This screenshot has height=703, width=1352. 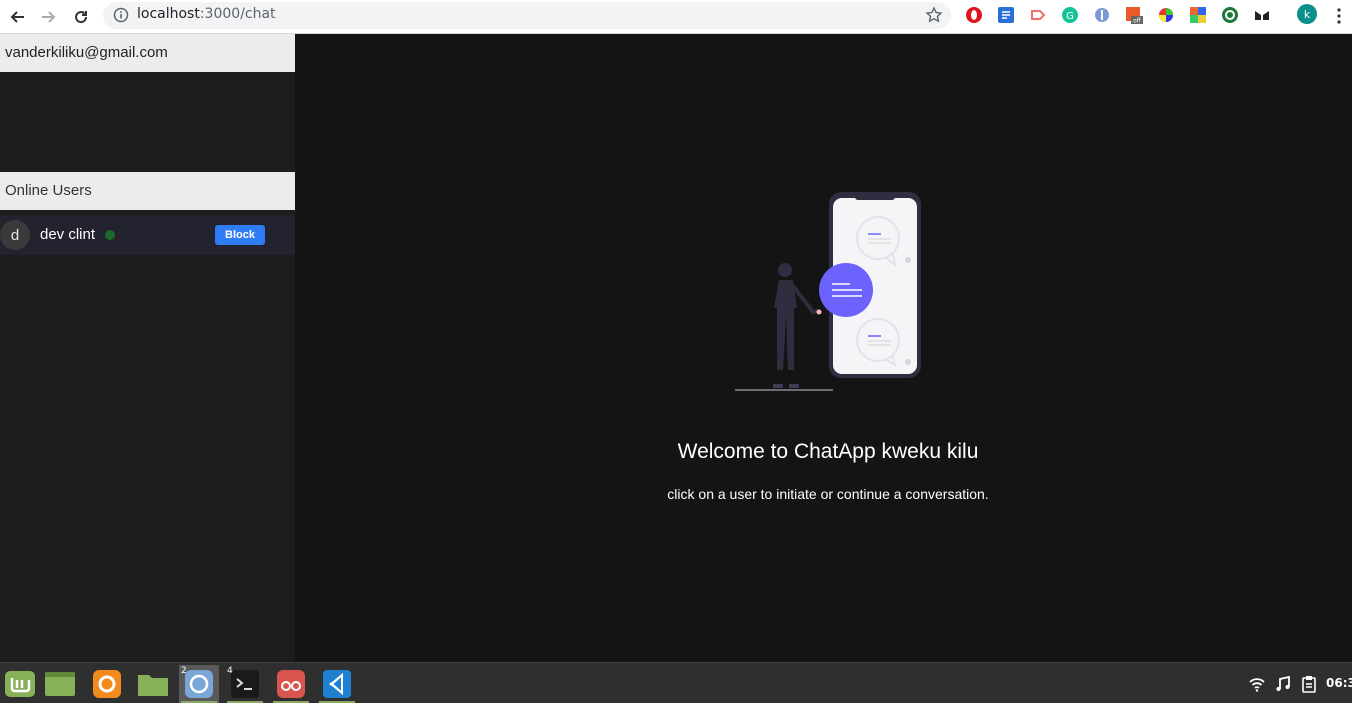 I want to click on reload-button, so click(x=81, y=17).